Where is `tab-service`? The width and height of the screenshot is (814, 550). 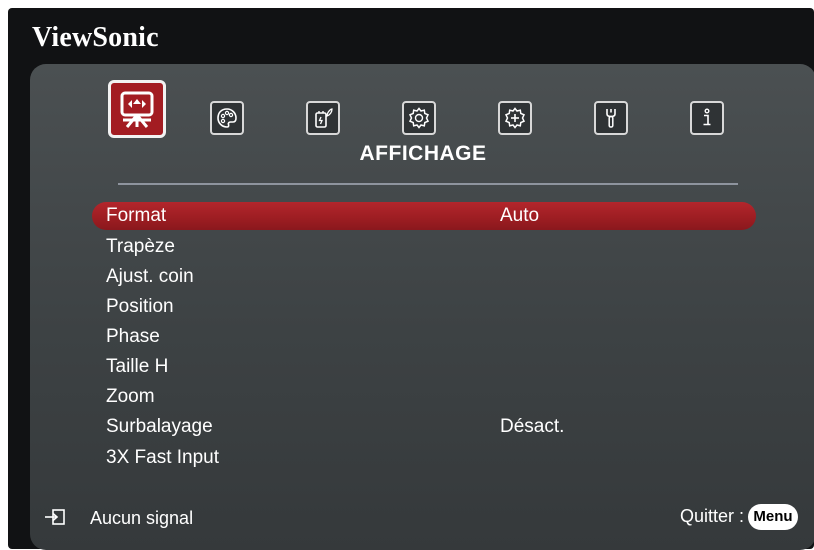 tab-service is located at coordinates (611, 118).